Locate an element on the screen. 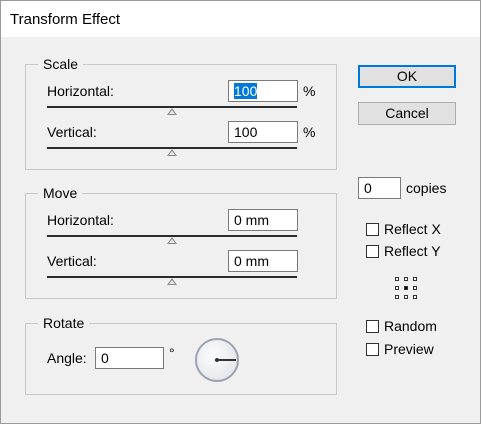 Image resolution: width=481 pixels, height=424 pixels. rotate-legend: Rotate is located at coordinates (64, 323).